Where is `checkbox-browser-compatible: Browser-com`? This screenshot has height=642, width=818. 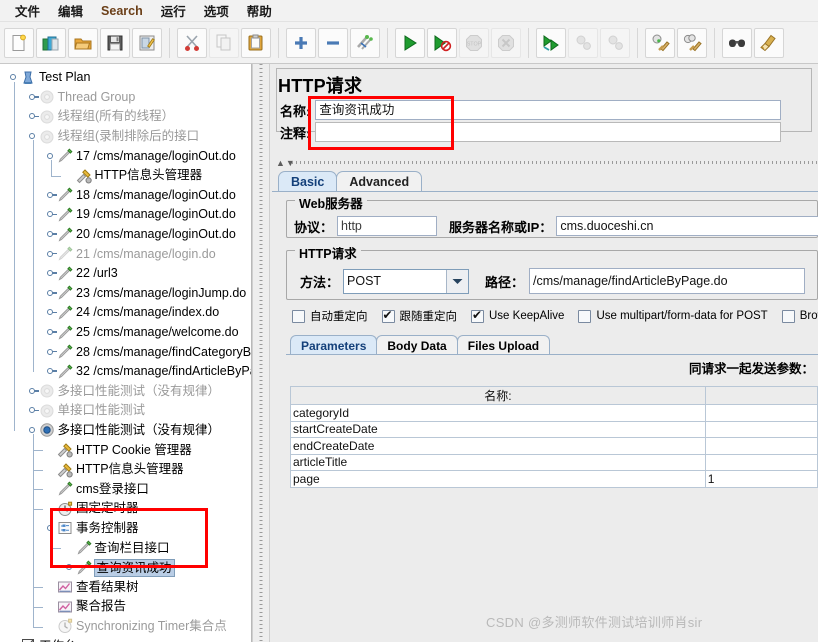 checkbox-browser-compatible: Browser-com is located at coordinates (799, 316).